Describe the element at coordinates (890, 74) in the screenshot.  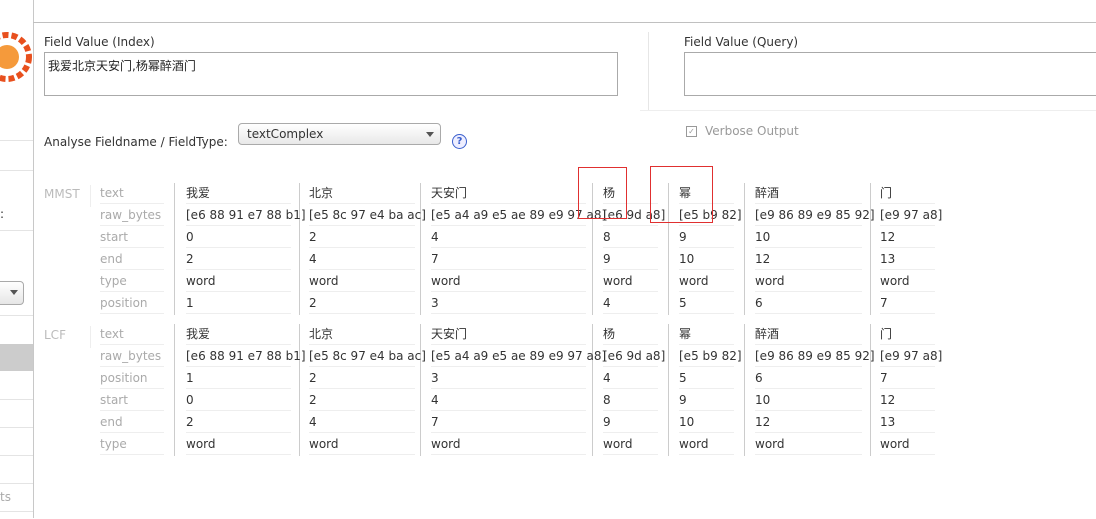
I see `query-value-input` at that location.